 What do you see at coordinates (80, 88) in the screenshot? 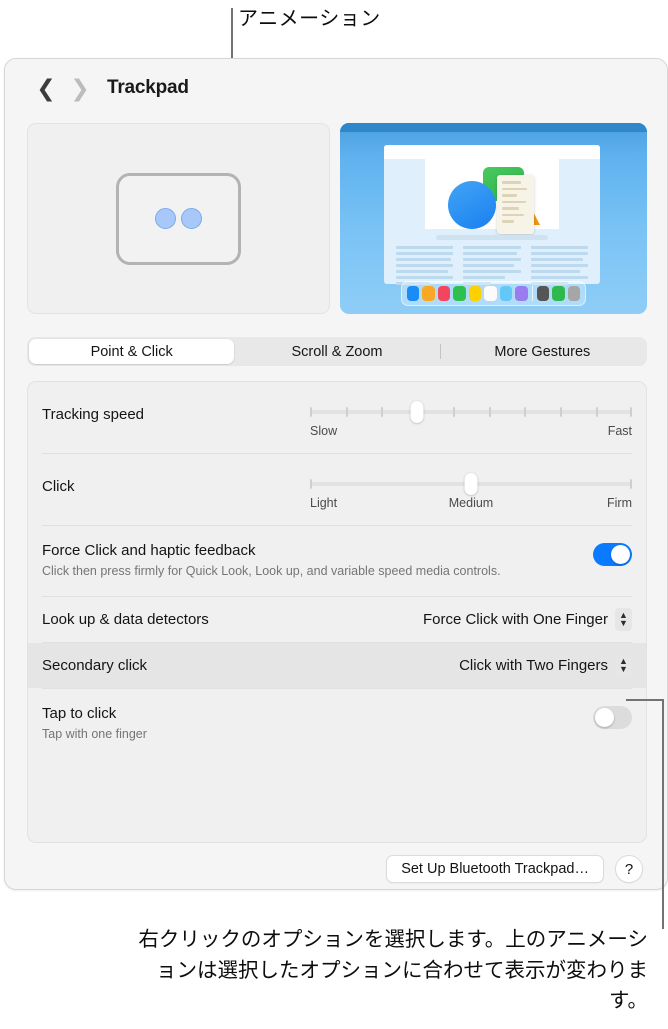
I see `chevron-right-icon: ❯` at bounding box center [80, 88].